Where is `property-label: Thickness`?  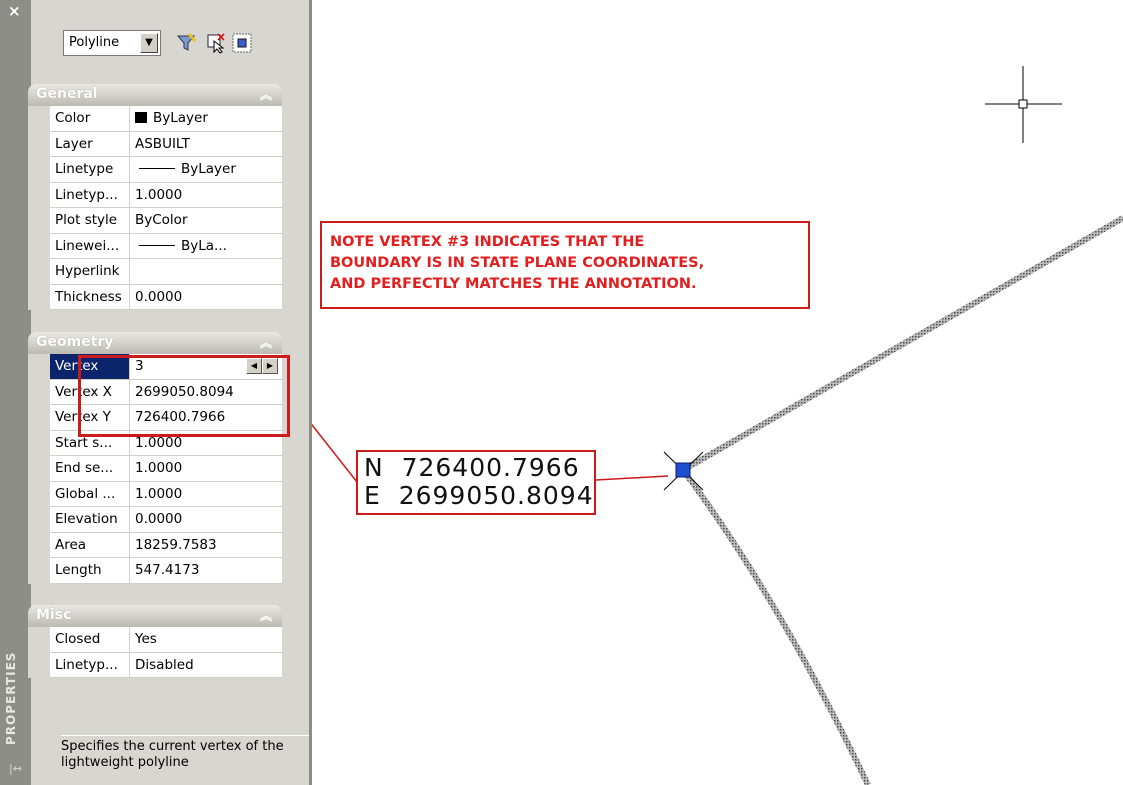
property-label: Thickness is located at coordinates (90, 297).